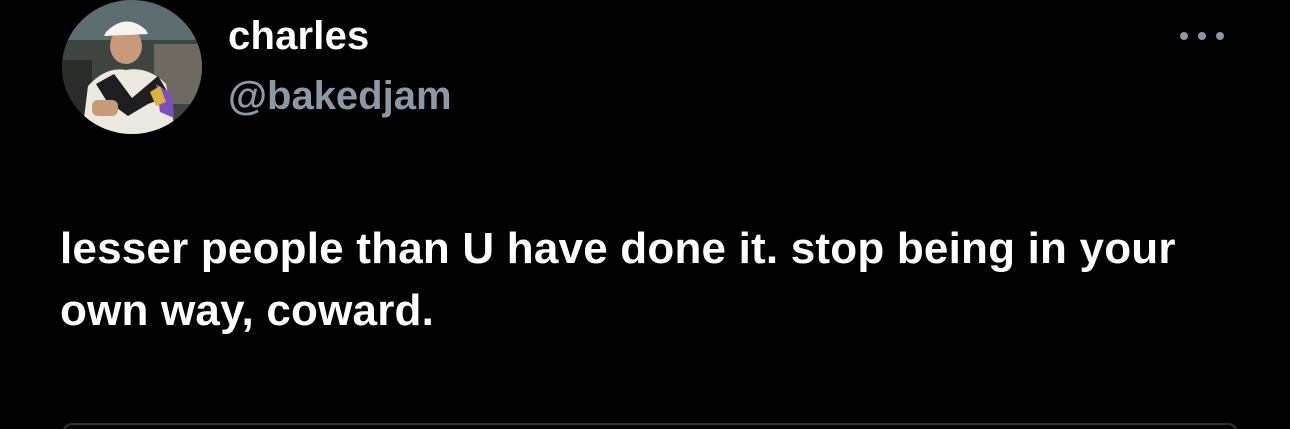 This screenshot has width=1290, height=429. What do you see at coordinates (340, 96) in the screenshot?
I see `author-handle: @bakedjam` at bounding box center [340, 96].